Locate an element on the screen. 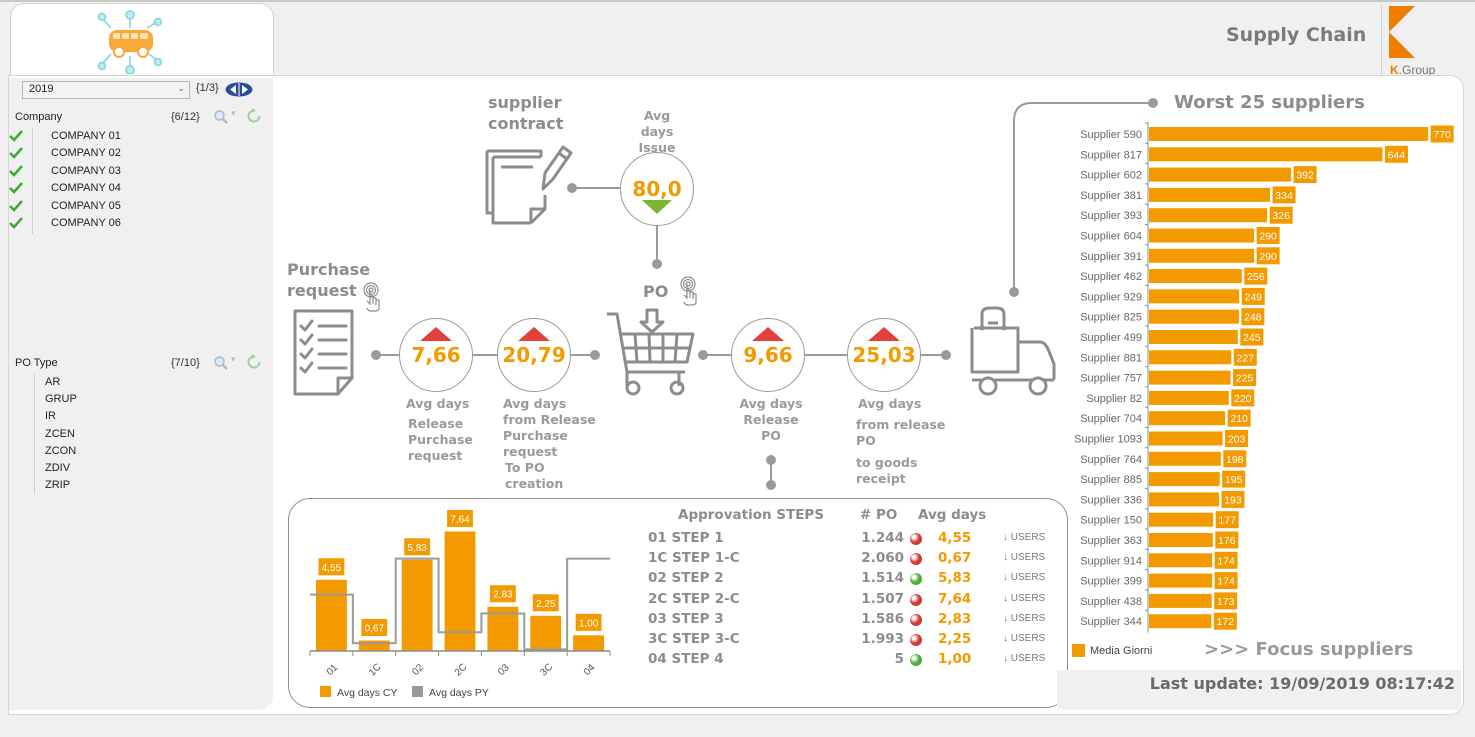  focus-suppliers-link: >>> Focus suppliers is located at coordinates (1308, 649).